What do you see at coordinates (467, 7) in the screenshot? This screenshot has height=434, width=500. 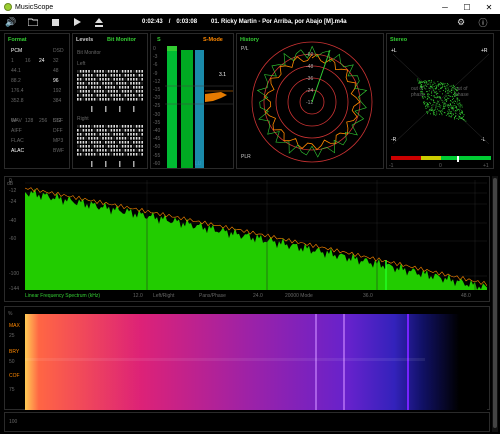 I see `maximize-button: ☐` at bounding box center [467, 7].